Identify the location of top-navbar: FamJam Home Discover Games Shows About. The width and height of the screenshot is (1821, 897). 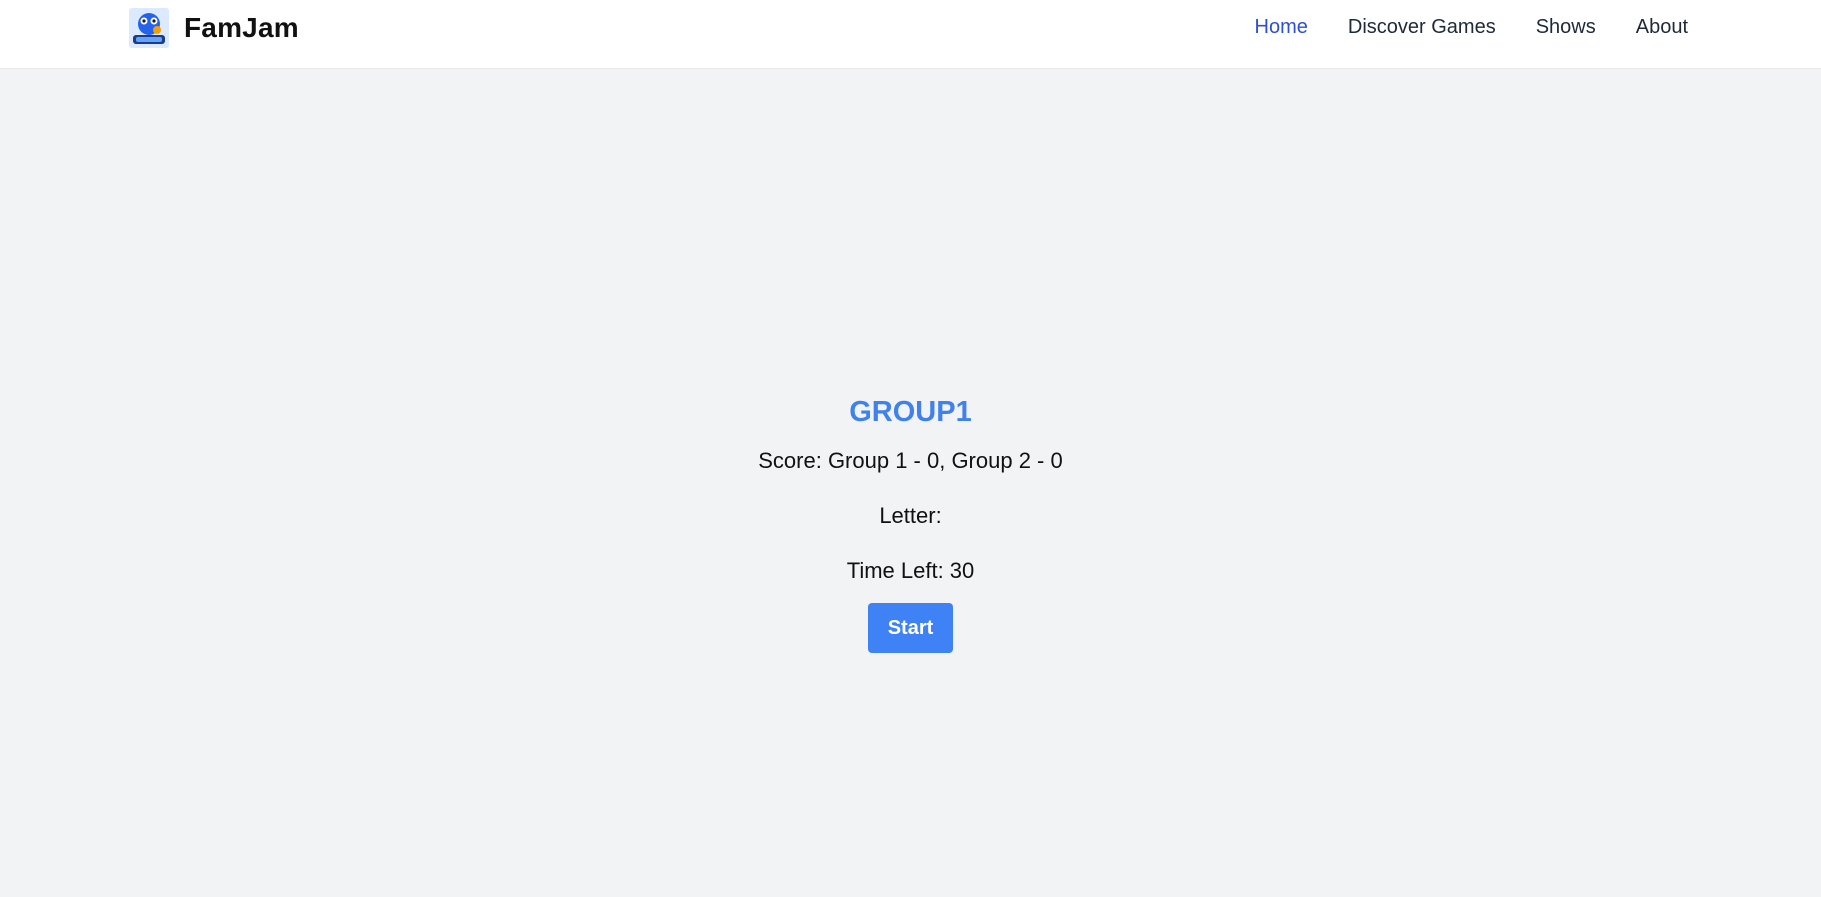
(910, 34).